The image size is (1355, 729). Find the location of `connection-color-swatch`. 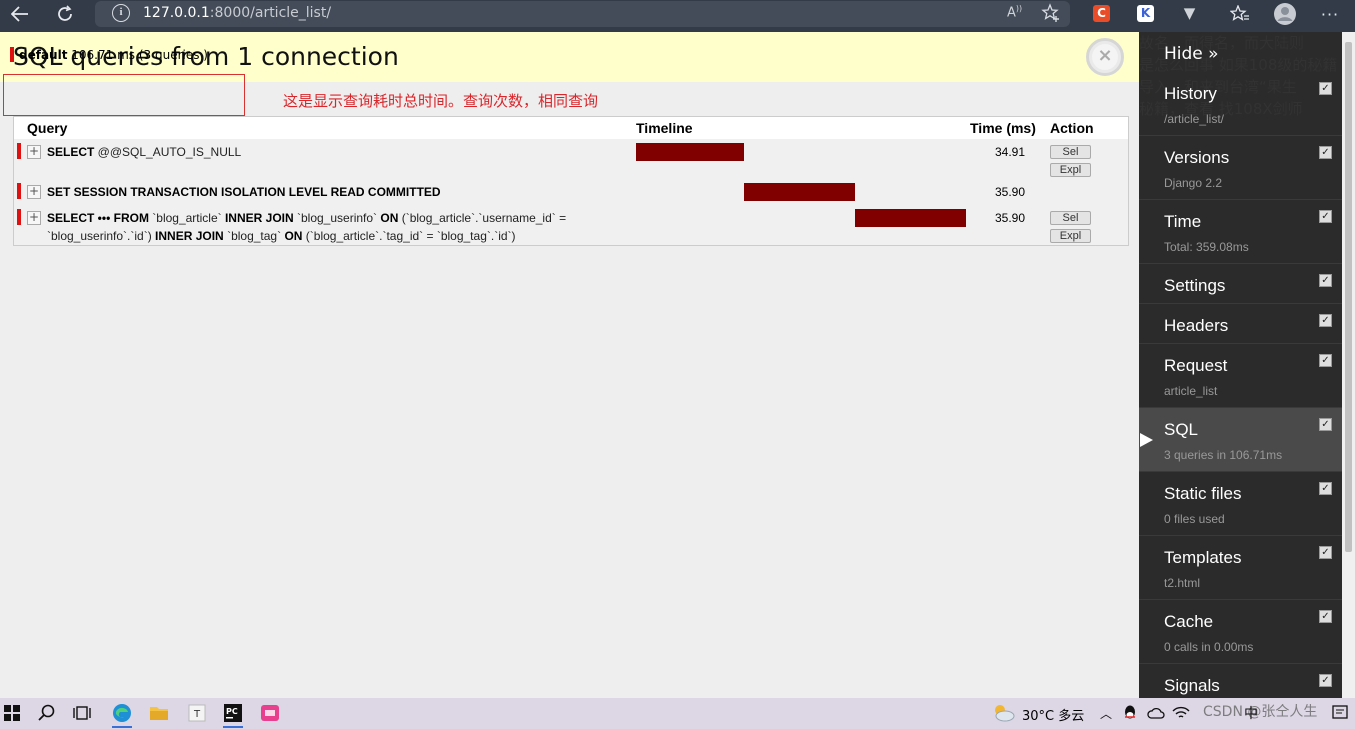

connection-color-swatch is located at coordinates (12, 54).